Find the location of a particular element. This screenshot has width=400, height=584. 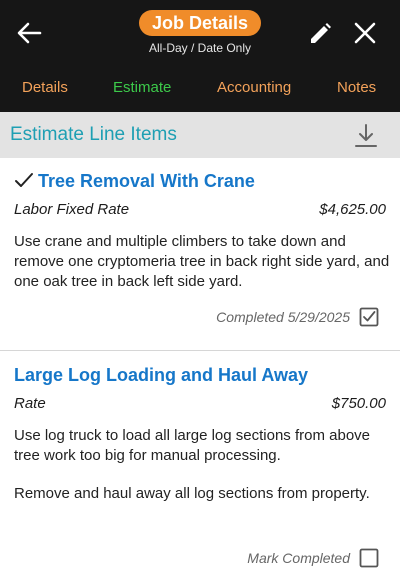

app-header: Job Details All-Day / Date Only is located at coordinates (200, 33).